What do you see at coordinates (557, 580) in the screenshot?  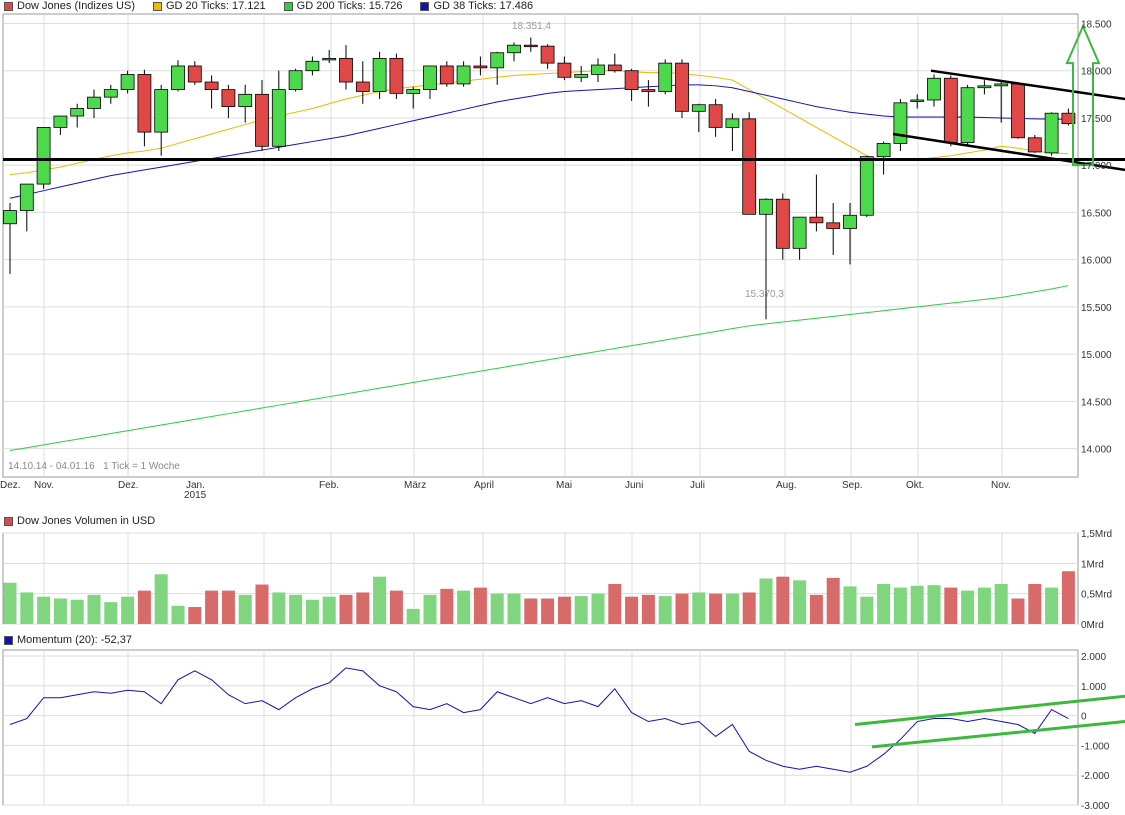 I see `volume-panel: 1,5Mrd 1Mrd 0,5Mrd 0Mrd` at bounding box center [557, 580].